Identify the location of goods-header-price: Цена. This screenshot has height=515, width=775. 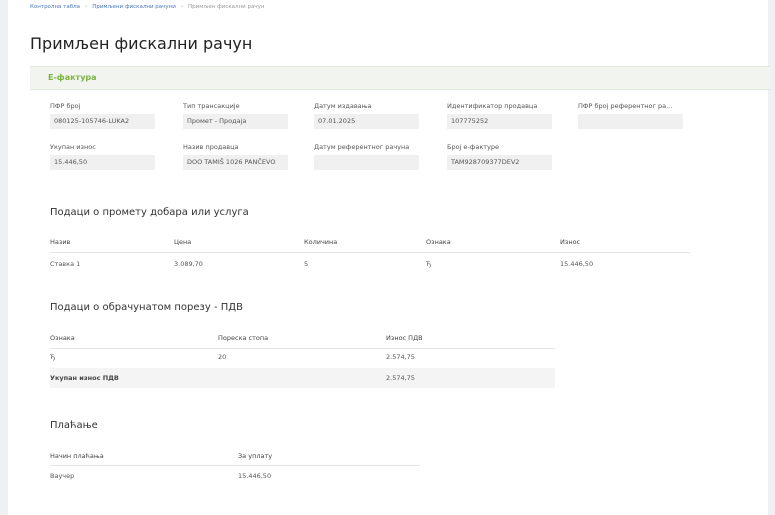
(183, 242).